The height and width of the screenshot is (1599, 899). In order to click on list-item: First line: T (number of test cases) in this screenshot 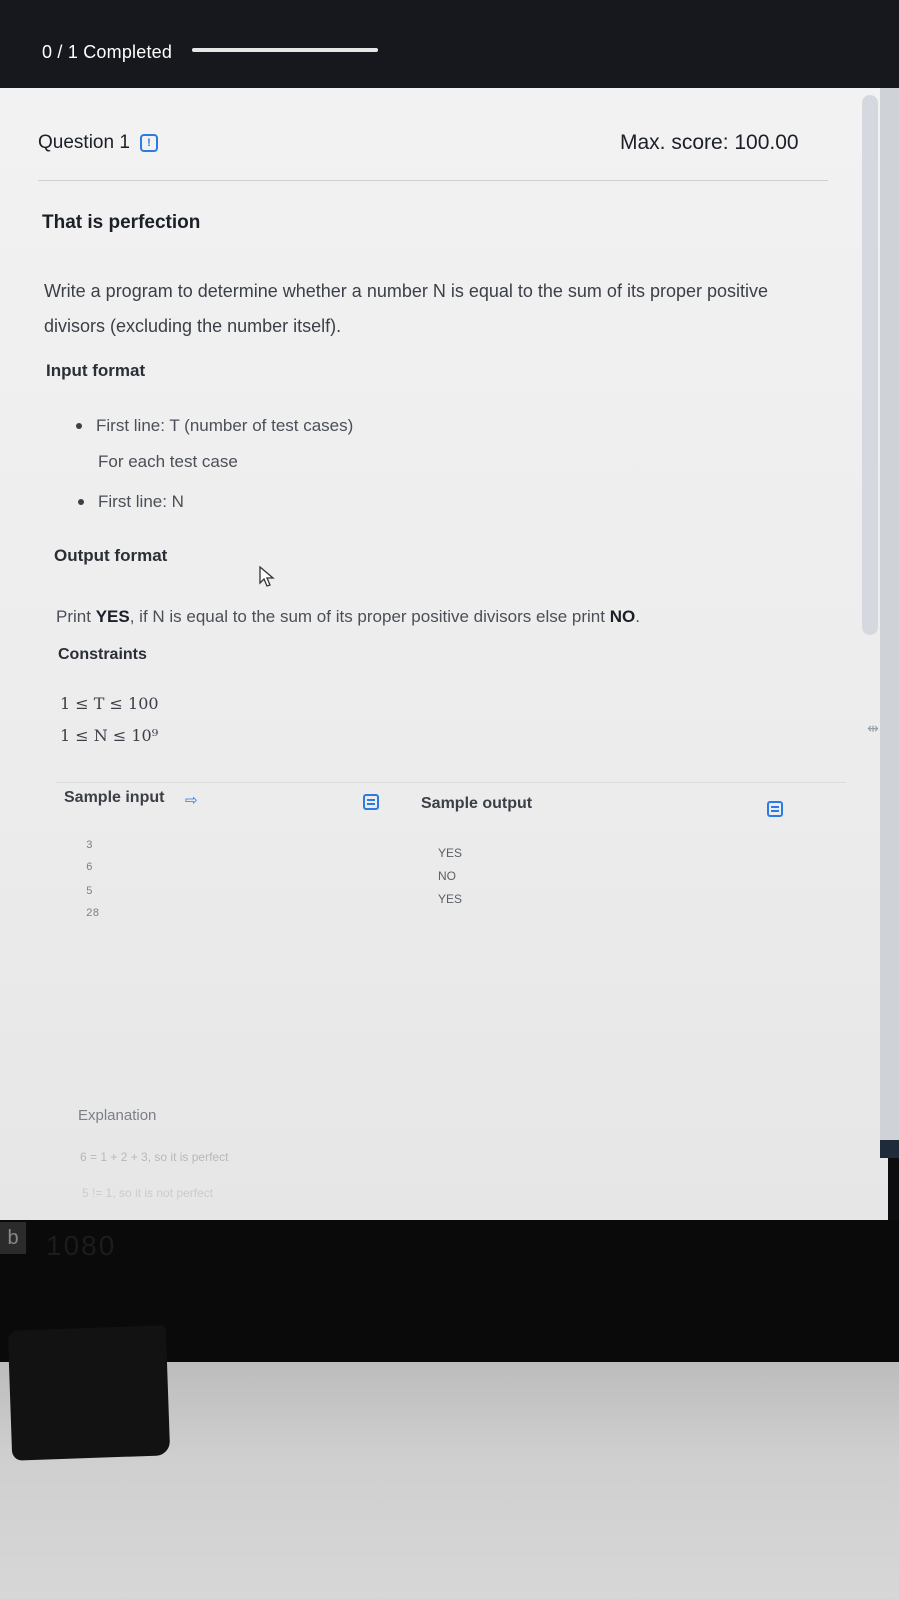, I will do `click(214, 426)`.